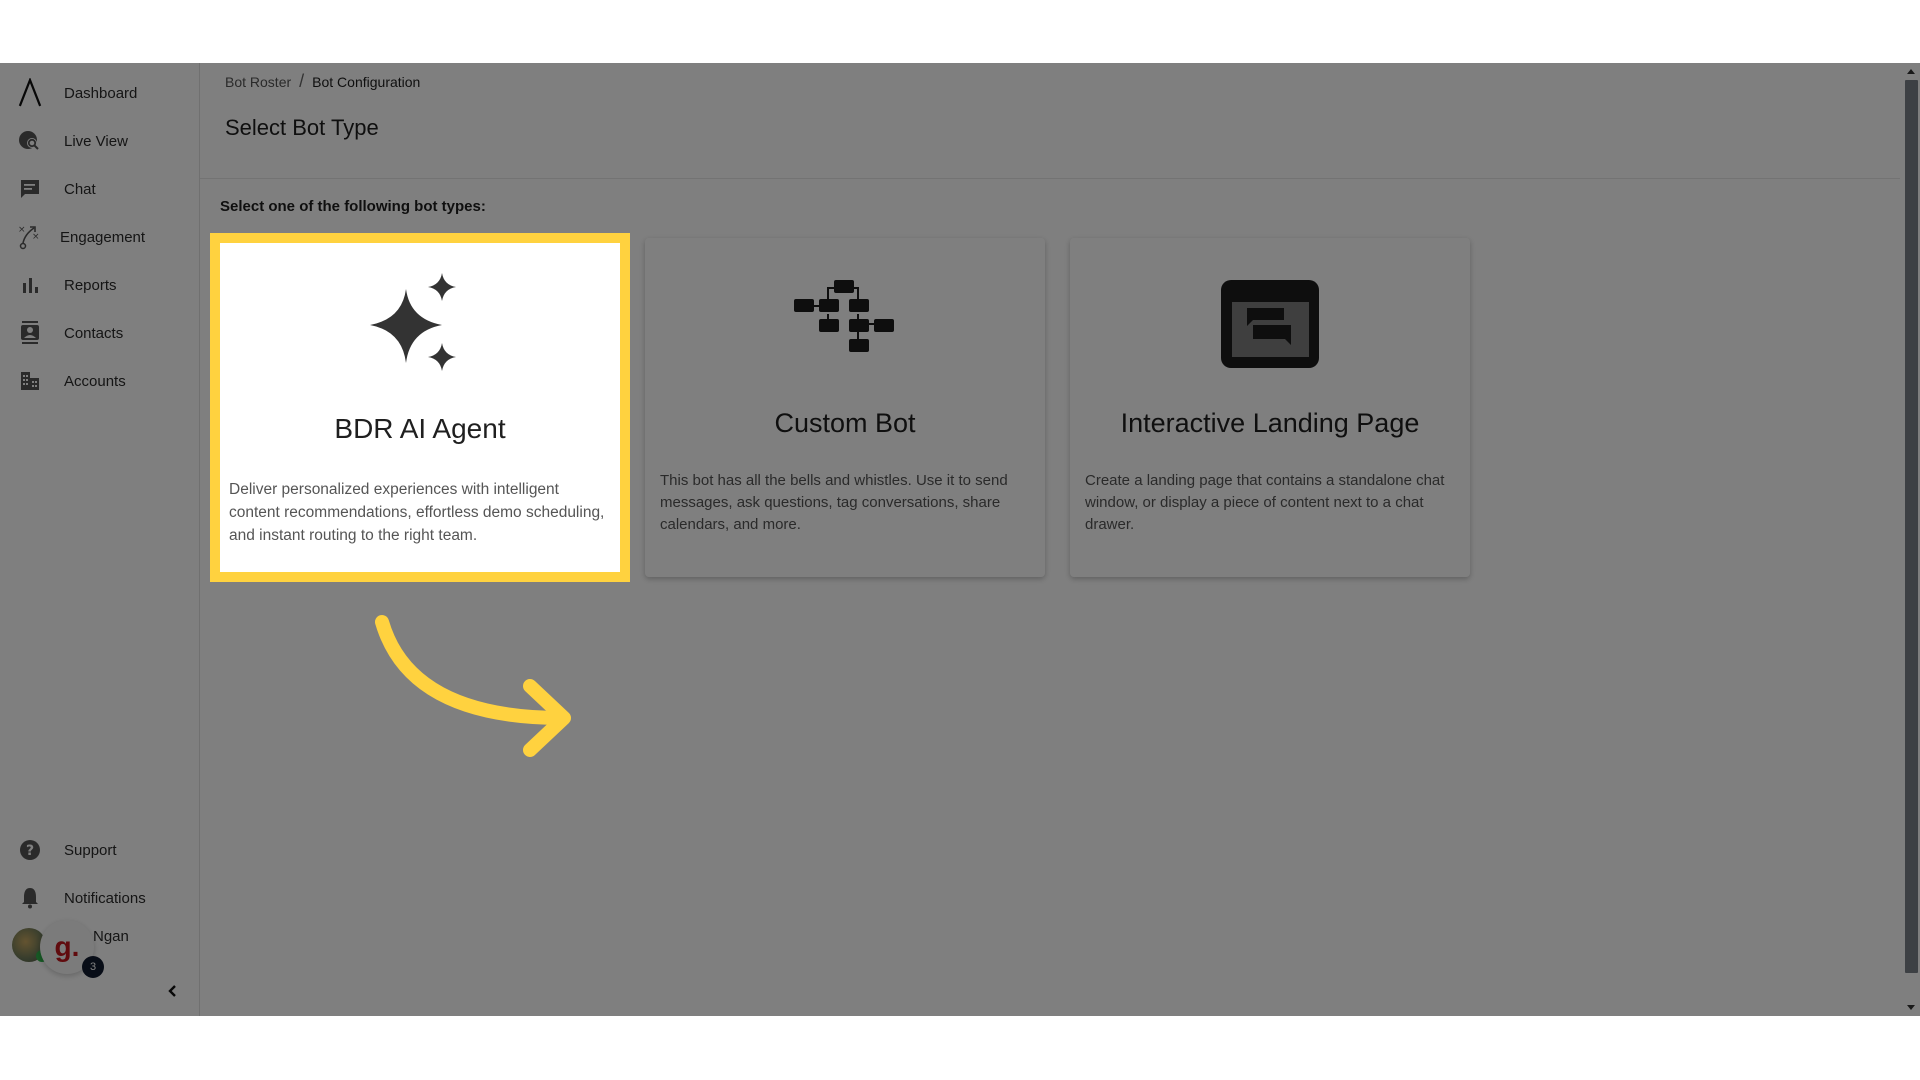 The width and height of the screenshot is (1920, 1080). I want to click on sidebar-item-label: Chat, so click(80, 189).